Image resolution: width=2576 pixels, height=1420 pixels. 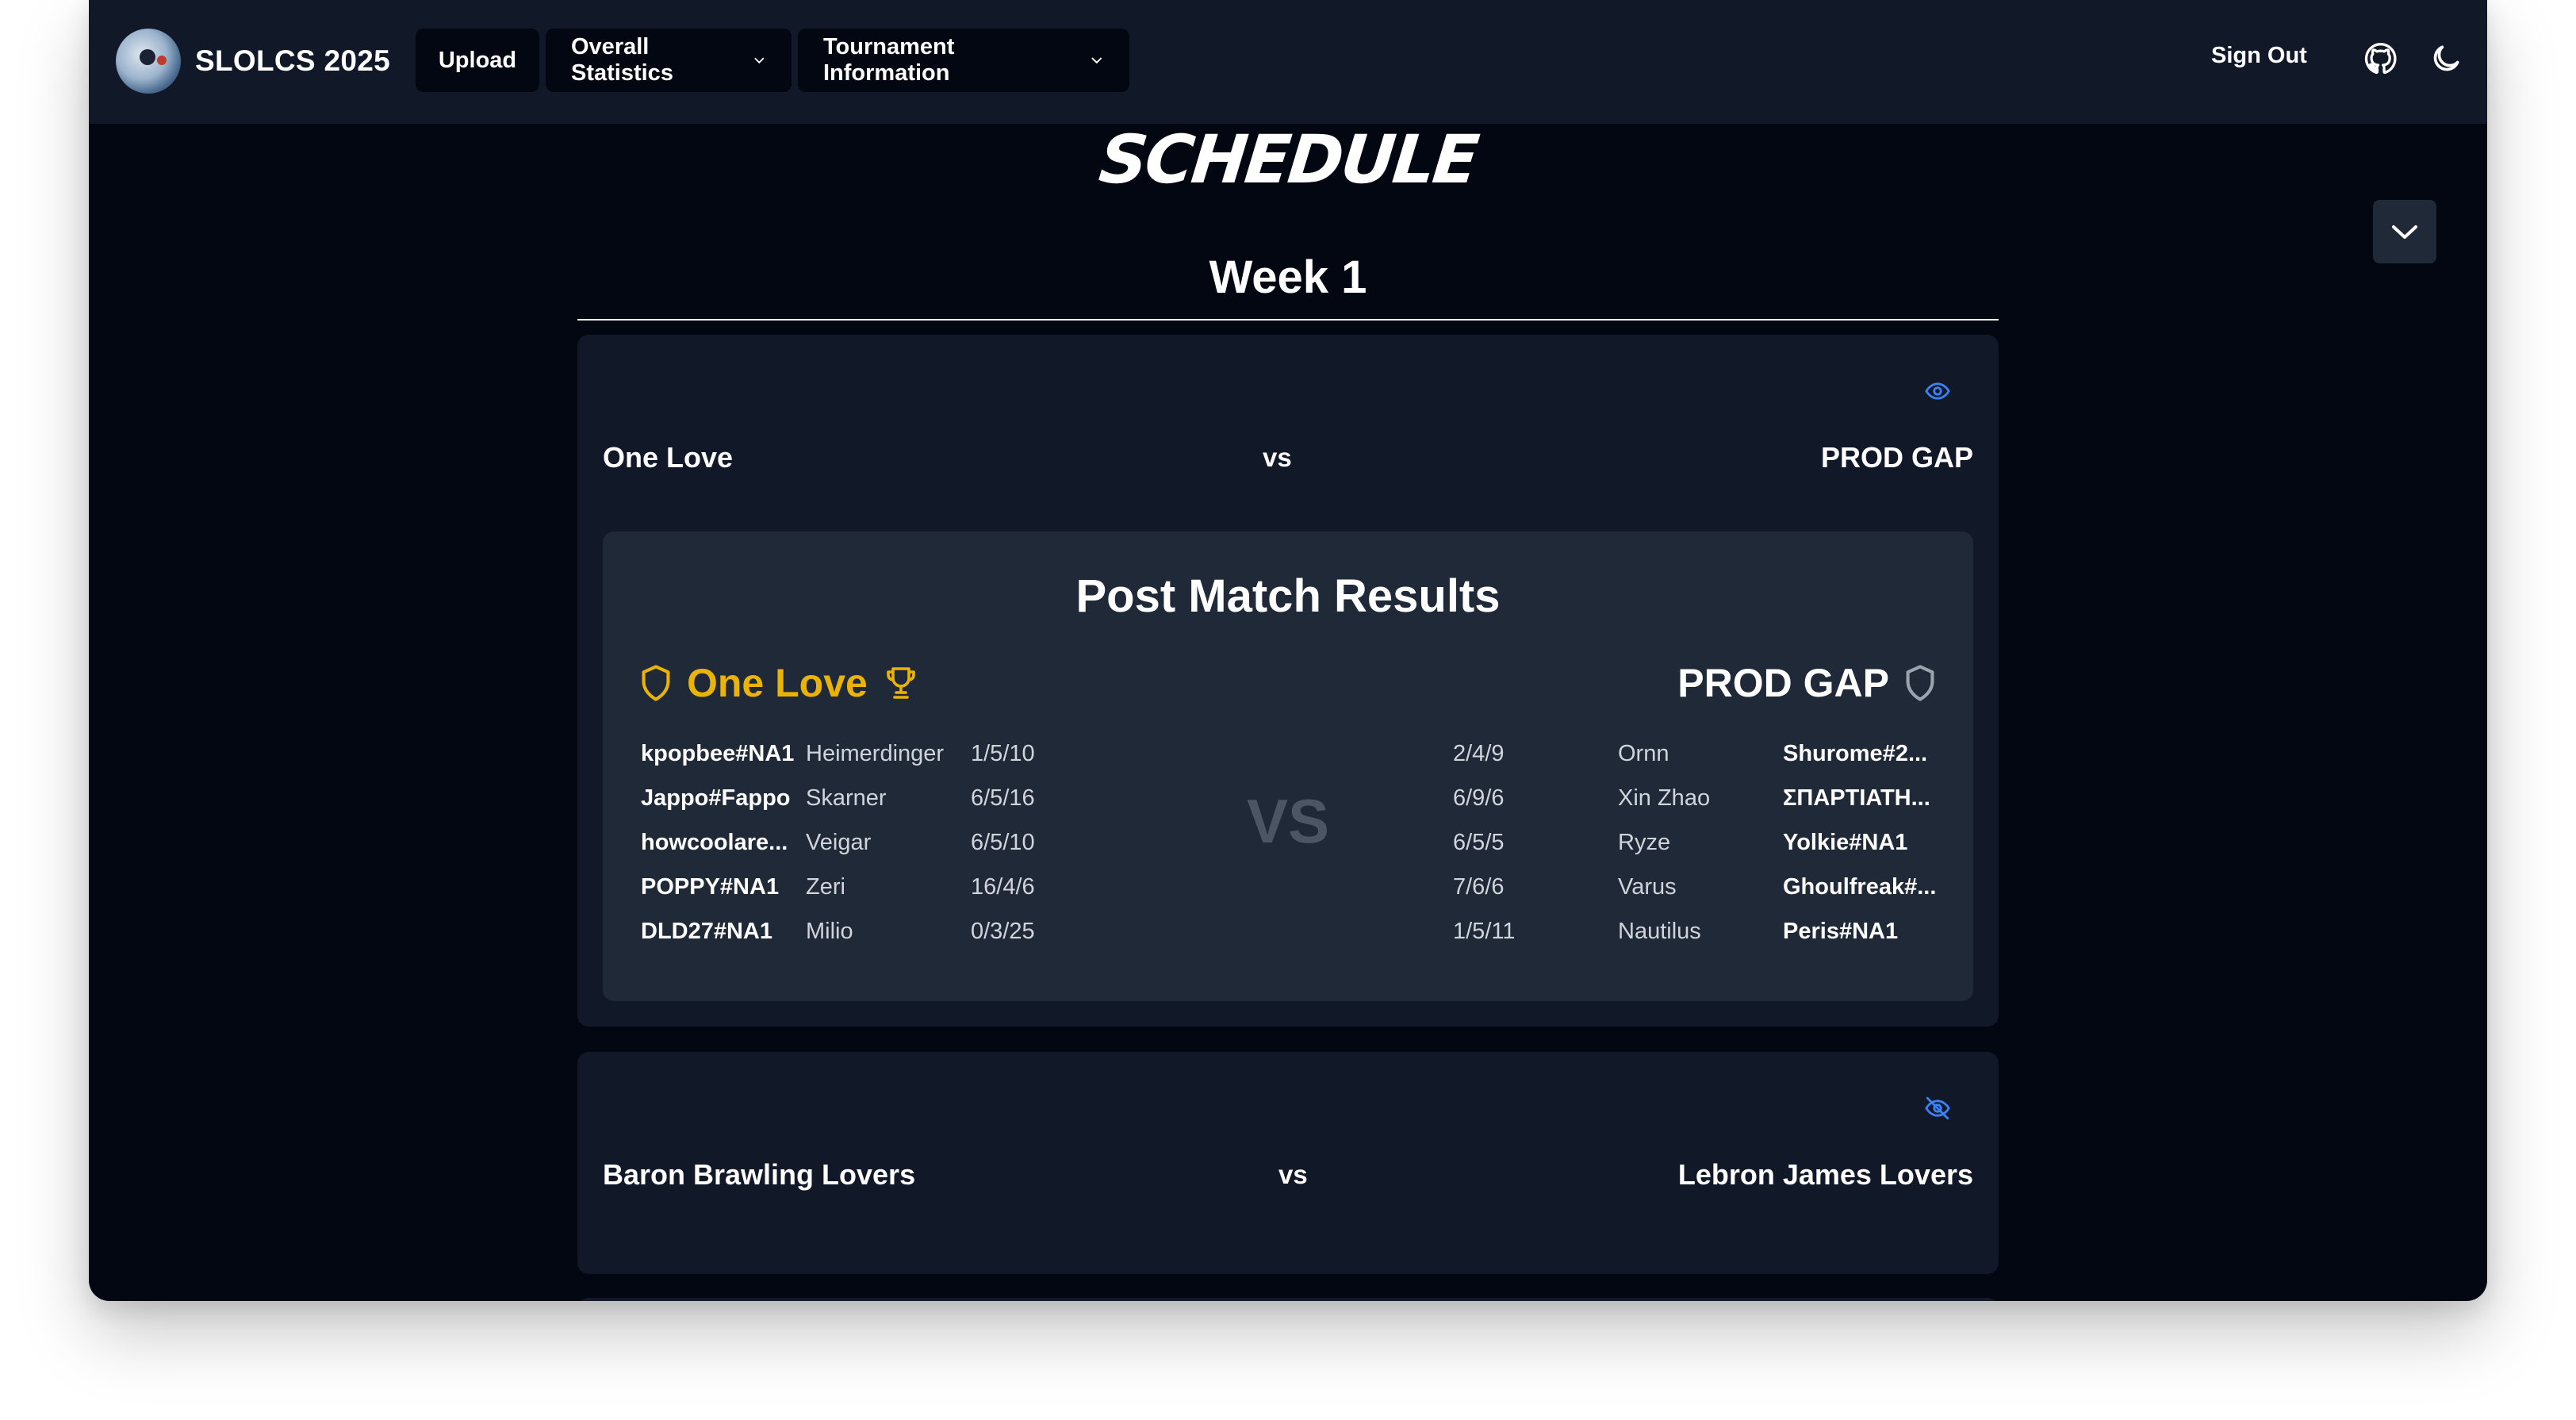 What do you see at coordinates (1485, 932) in the screenshot?
I see `player-kda: 1/5/11` at bounding box center [1485, 932].